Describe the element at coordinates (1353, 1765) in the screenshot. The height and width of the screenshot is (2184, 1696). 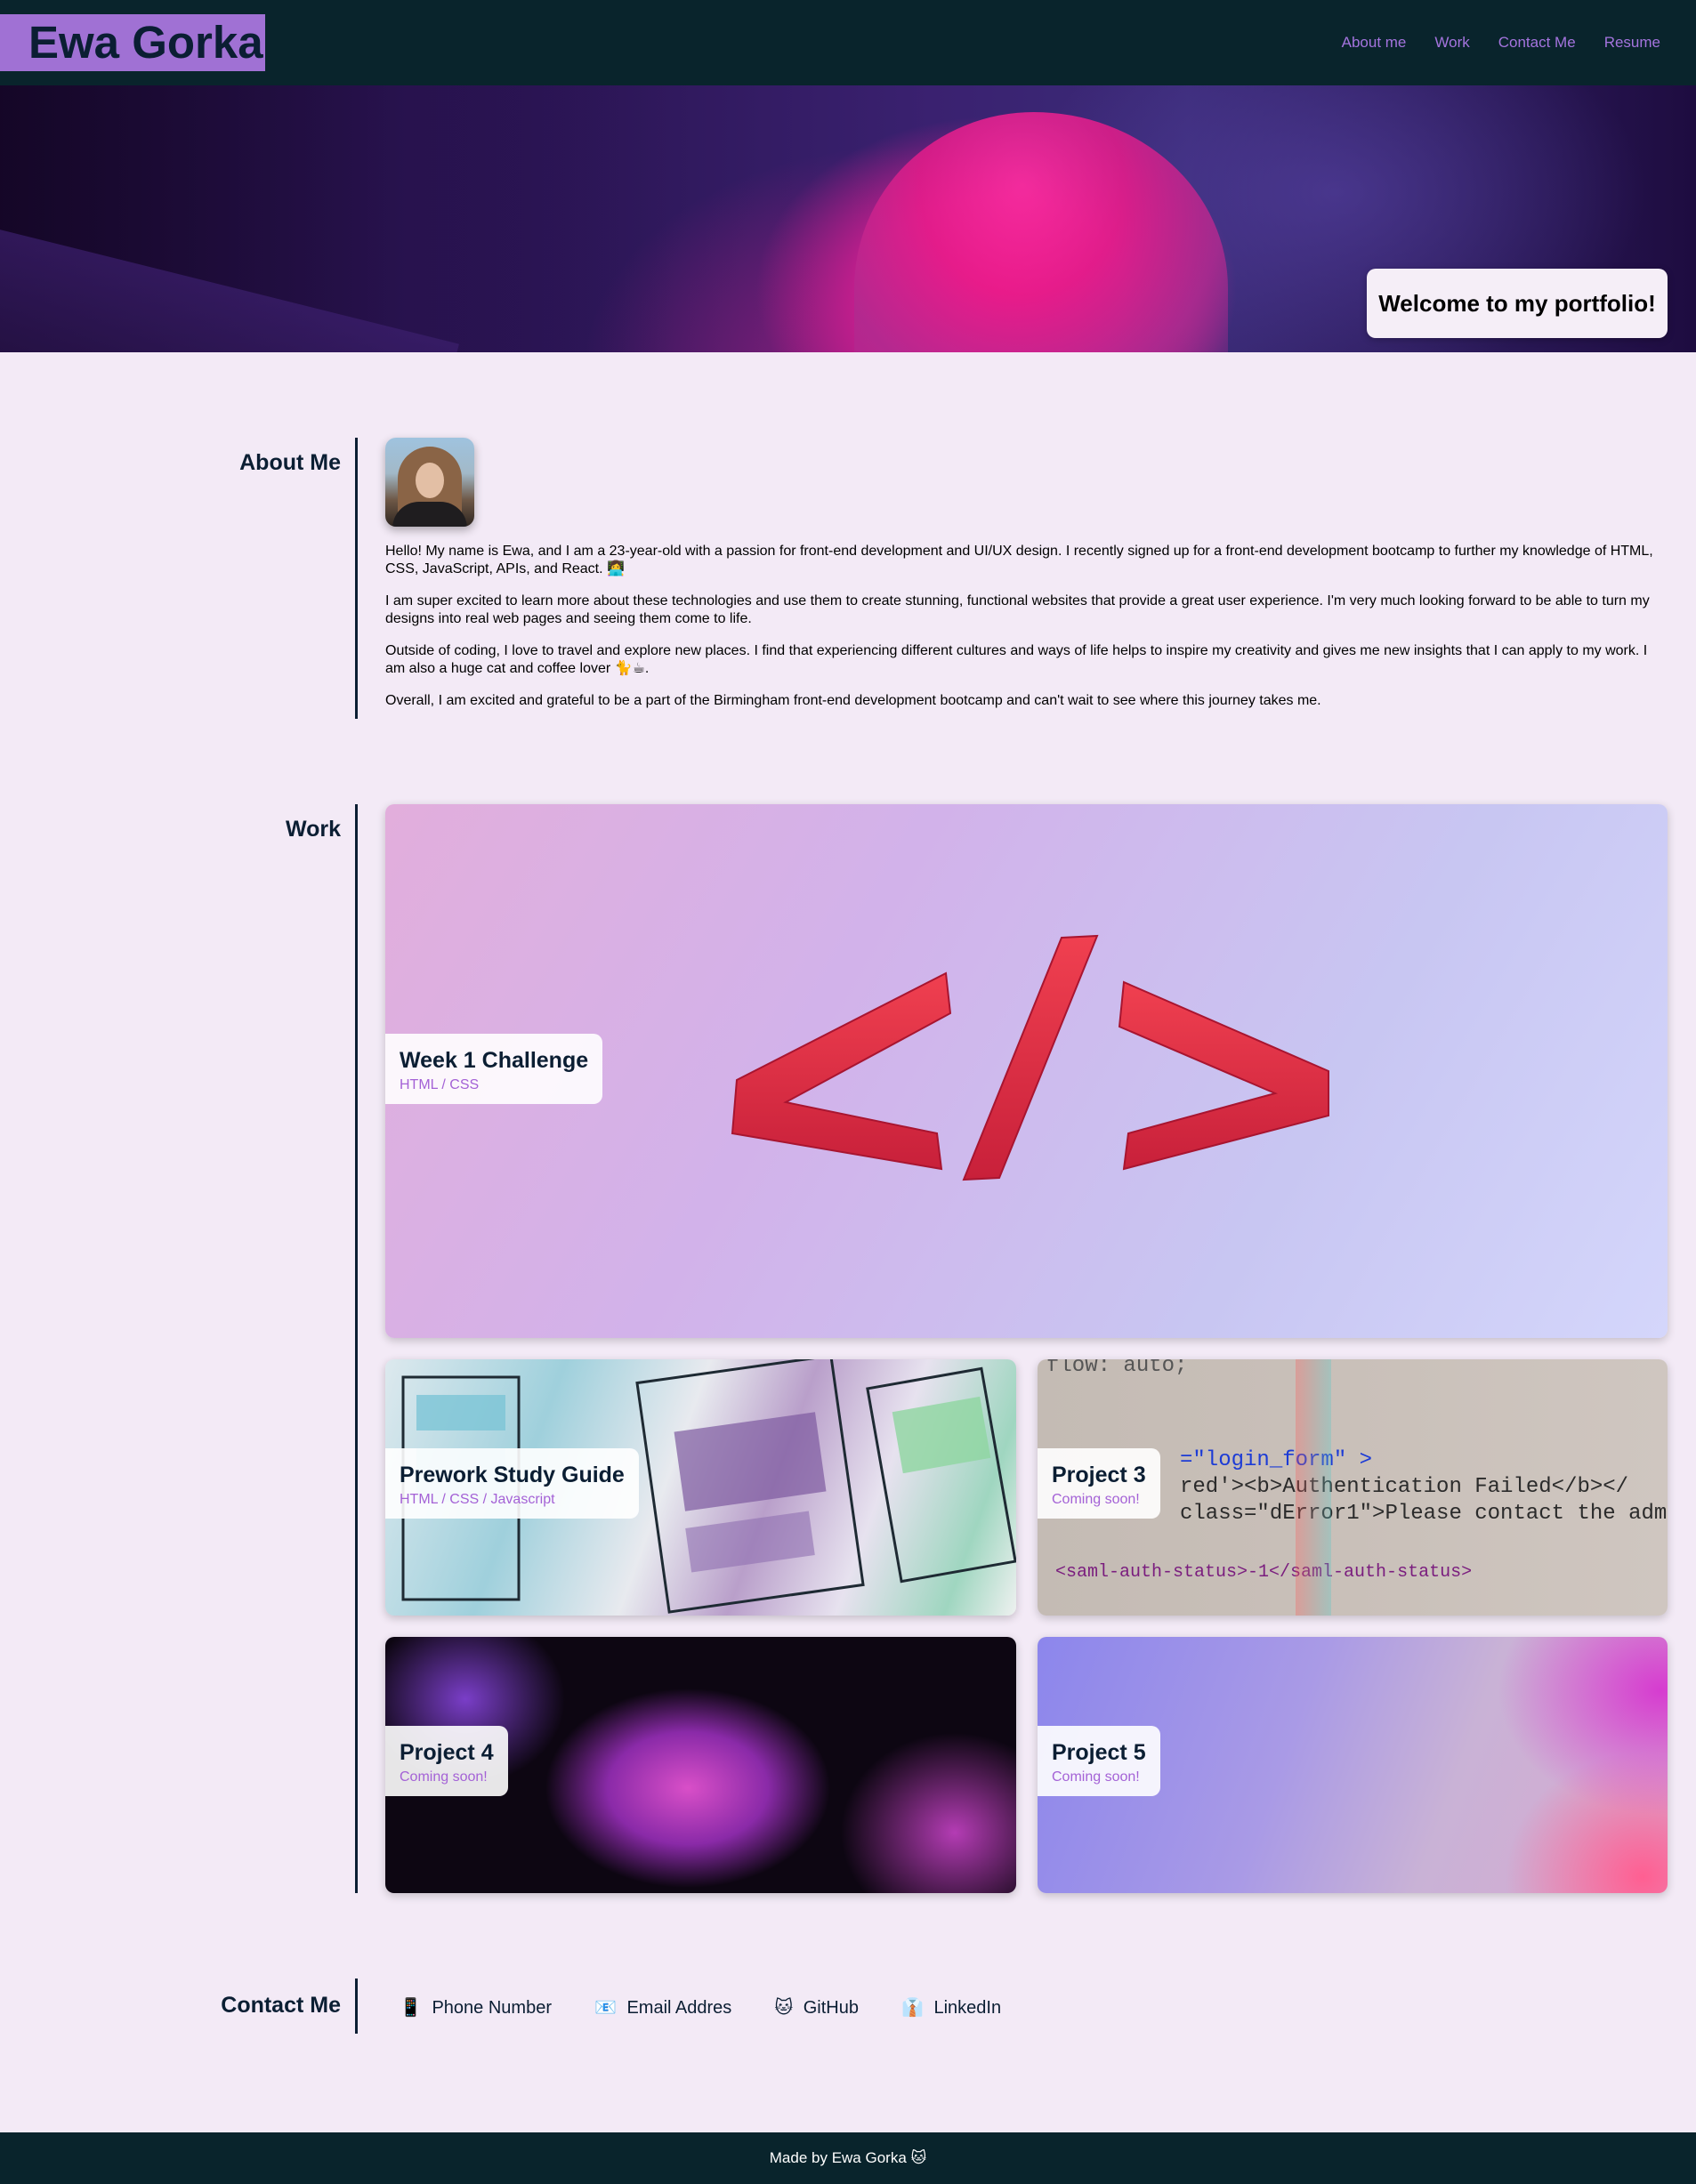
I see `project-card-5: Project 5 Coming soon!` at that location.